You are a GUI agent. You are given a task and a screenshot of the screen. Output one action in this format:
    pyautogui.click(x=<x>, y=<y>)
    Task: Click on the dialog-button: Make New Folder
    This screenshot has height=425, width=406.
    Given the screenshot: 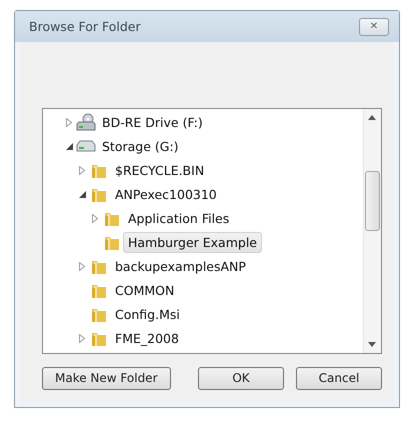 What is the action you would take?
    pyautogui.click(x=106, y=378)
    